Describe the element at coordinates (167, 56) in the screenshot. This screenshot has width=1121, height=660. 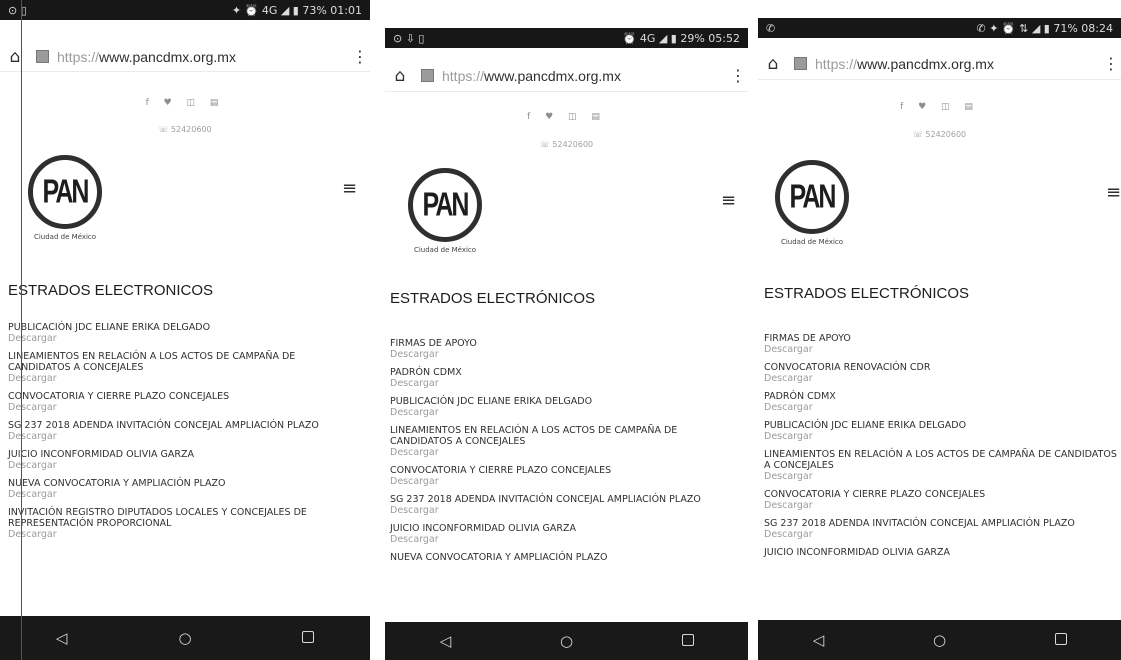
I see `url-host: www.pancdmx.org.mx` at that location.